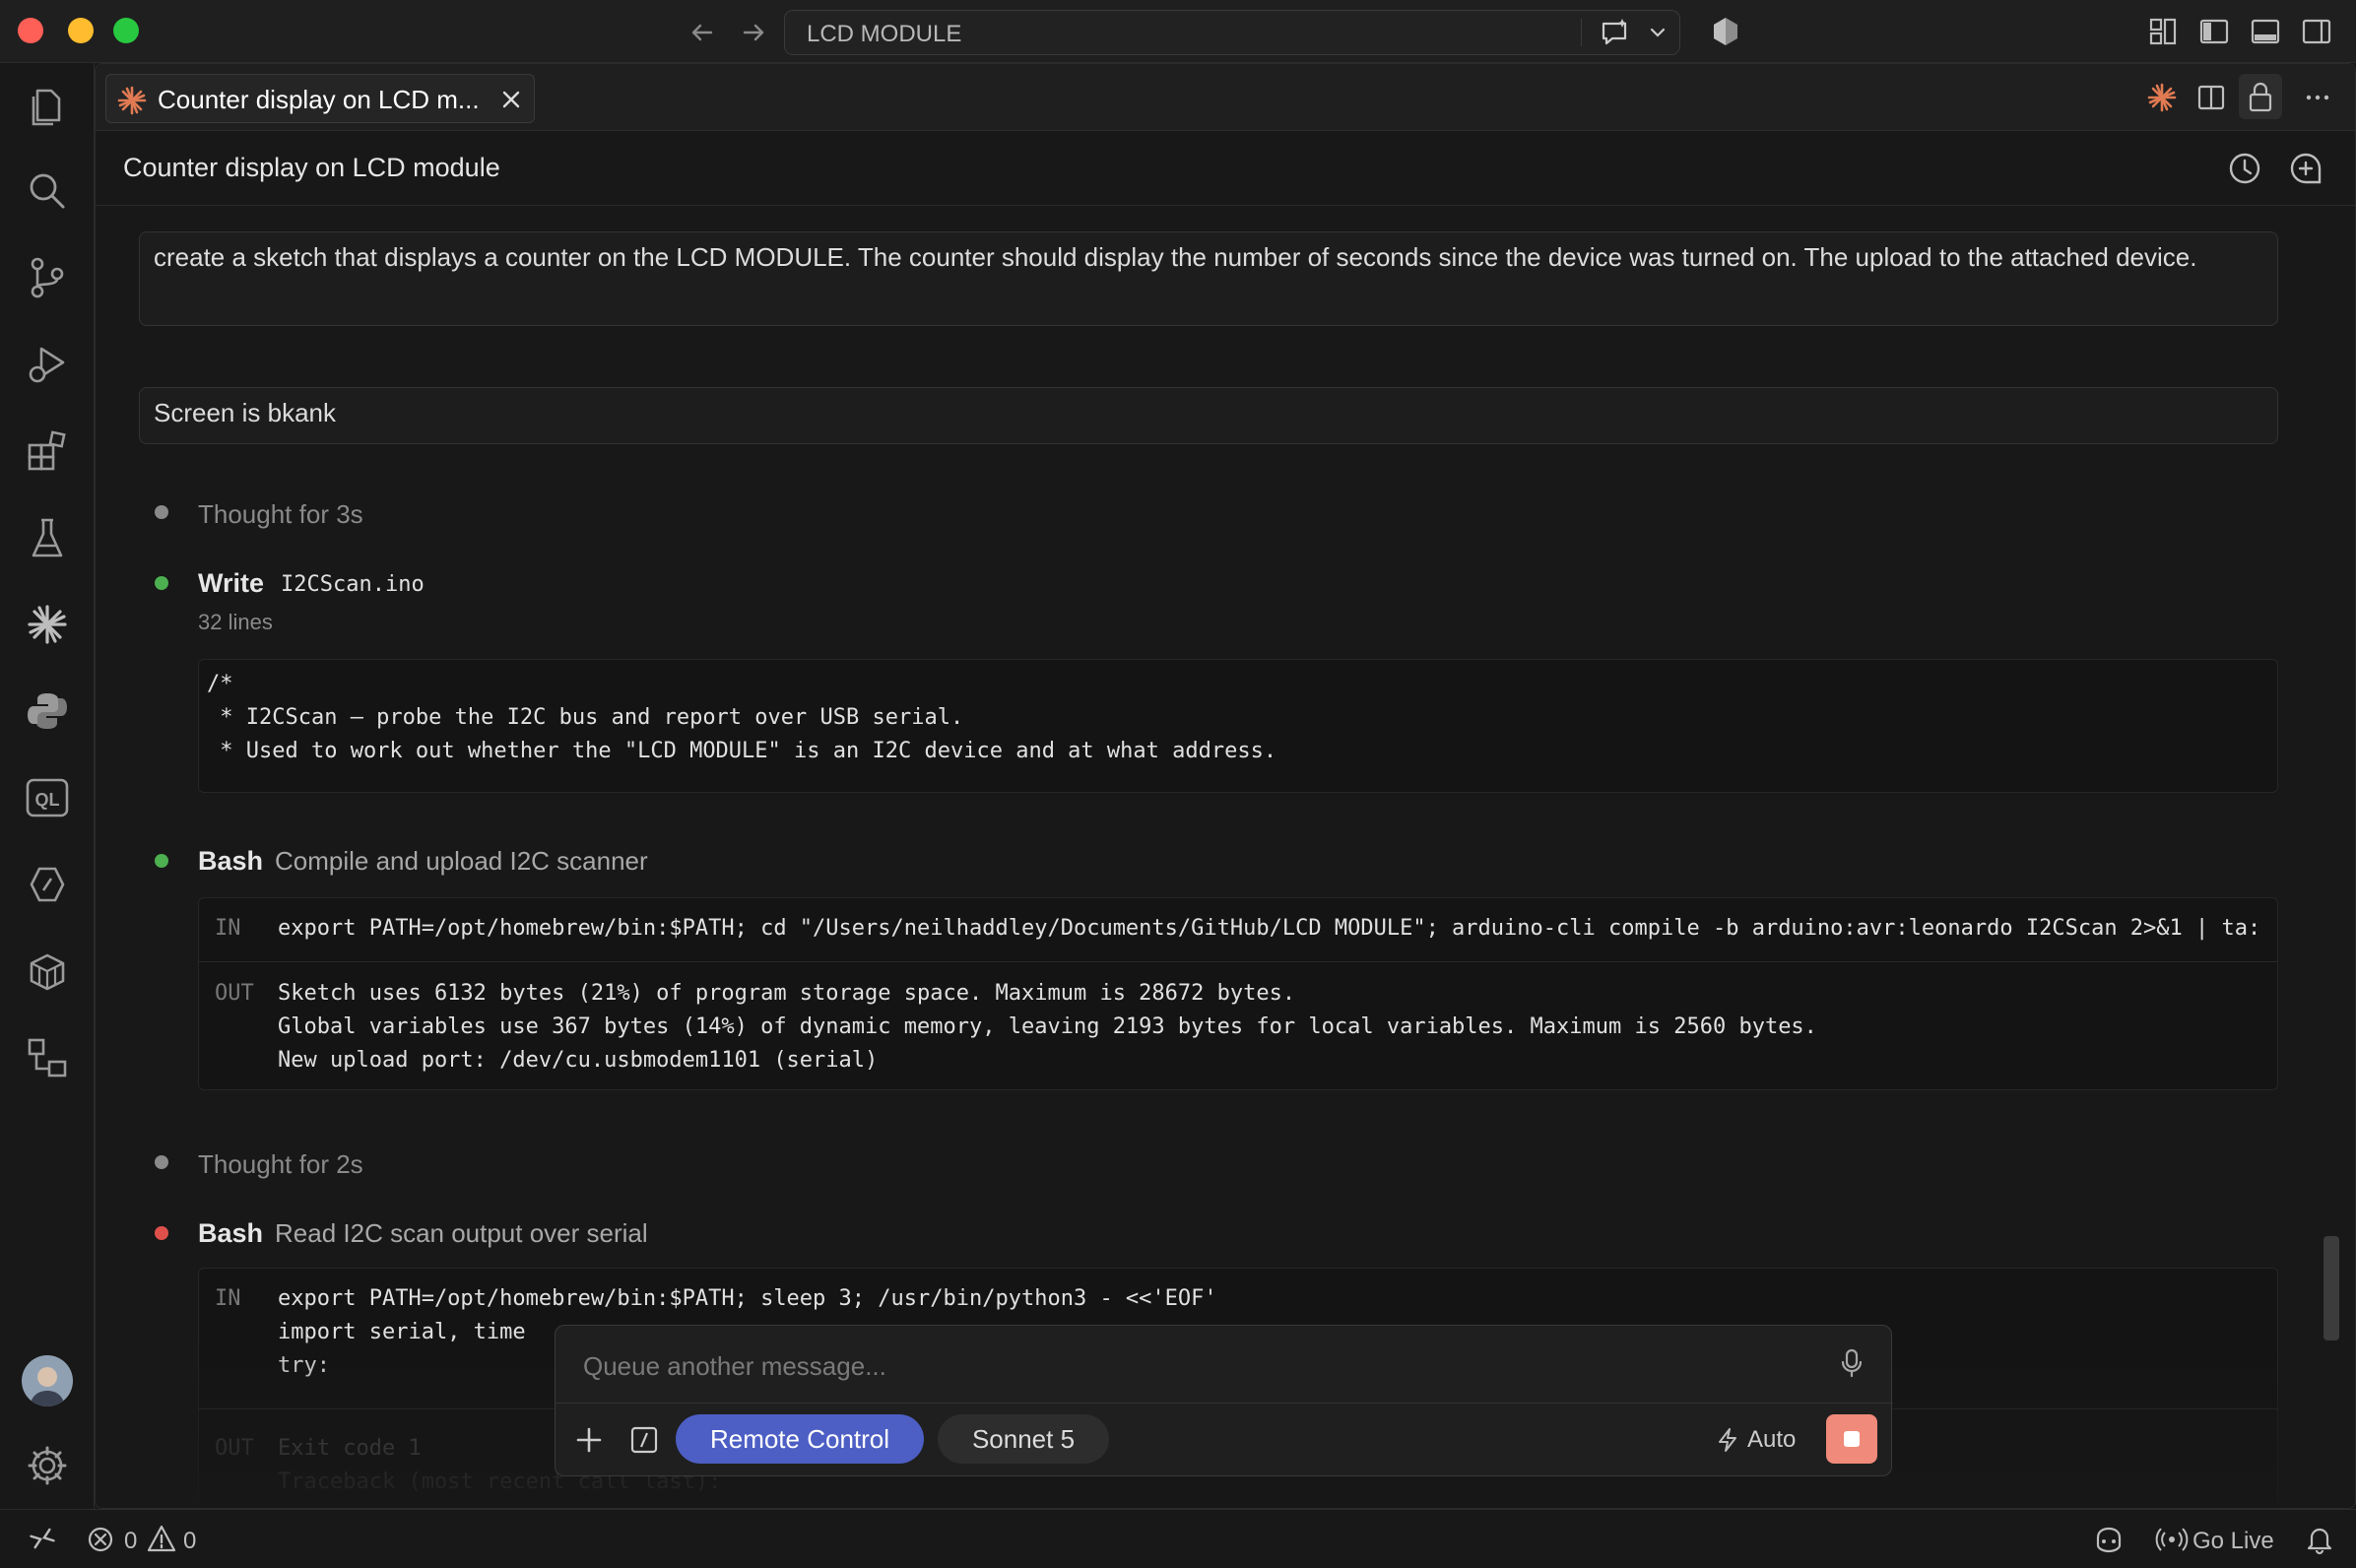 The height and width of the screenshot is (1568, 2356). Describe the element at coordinates (2244, 169) in the screenshot. I see `history-clock-icon` at that location.